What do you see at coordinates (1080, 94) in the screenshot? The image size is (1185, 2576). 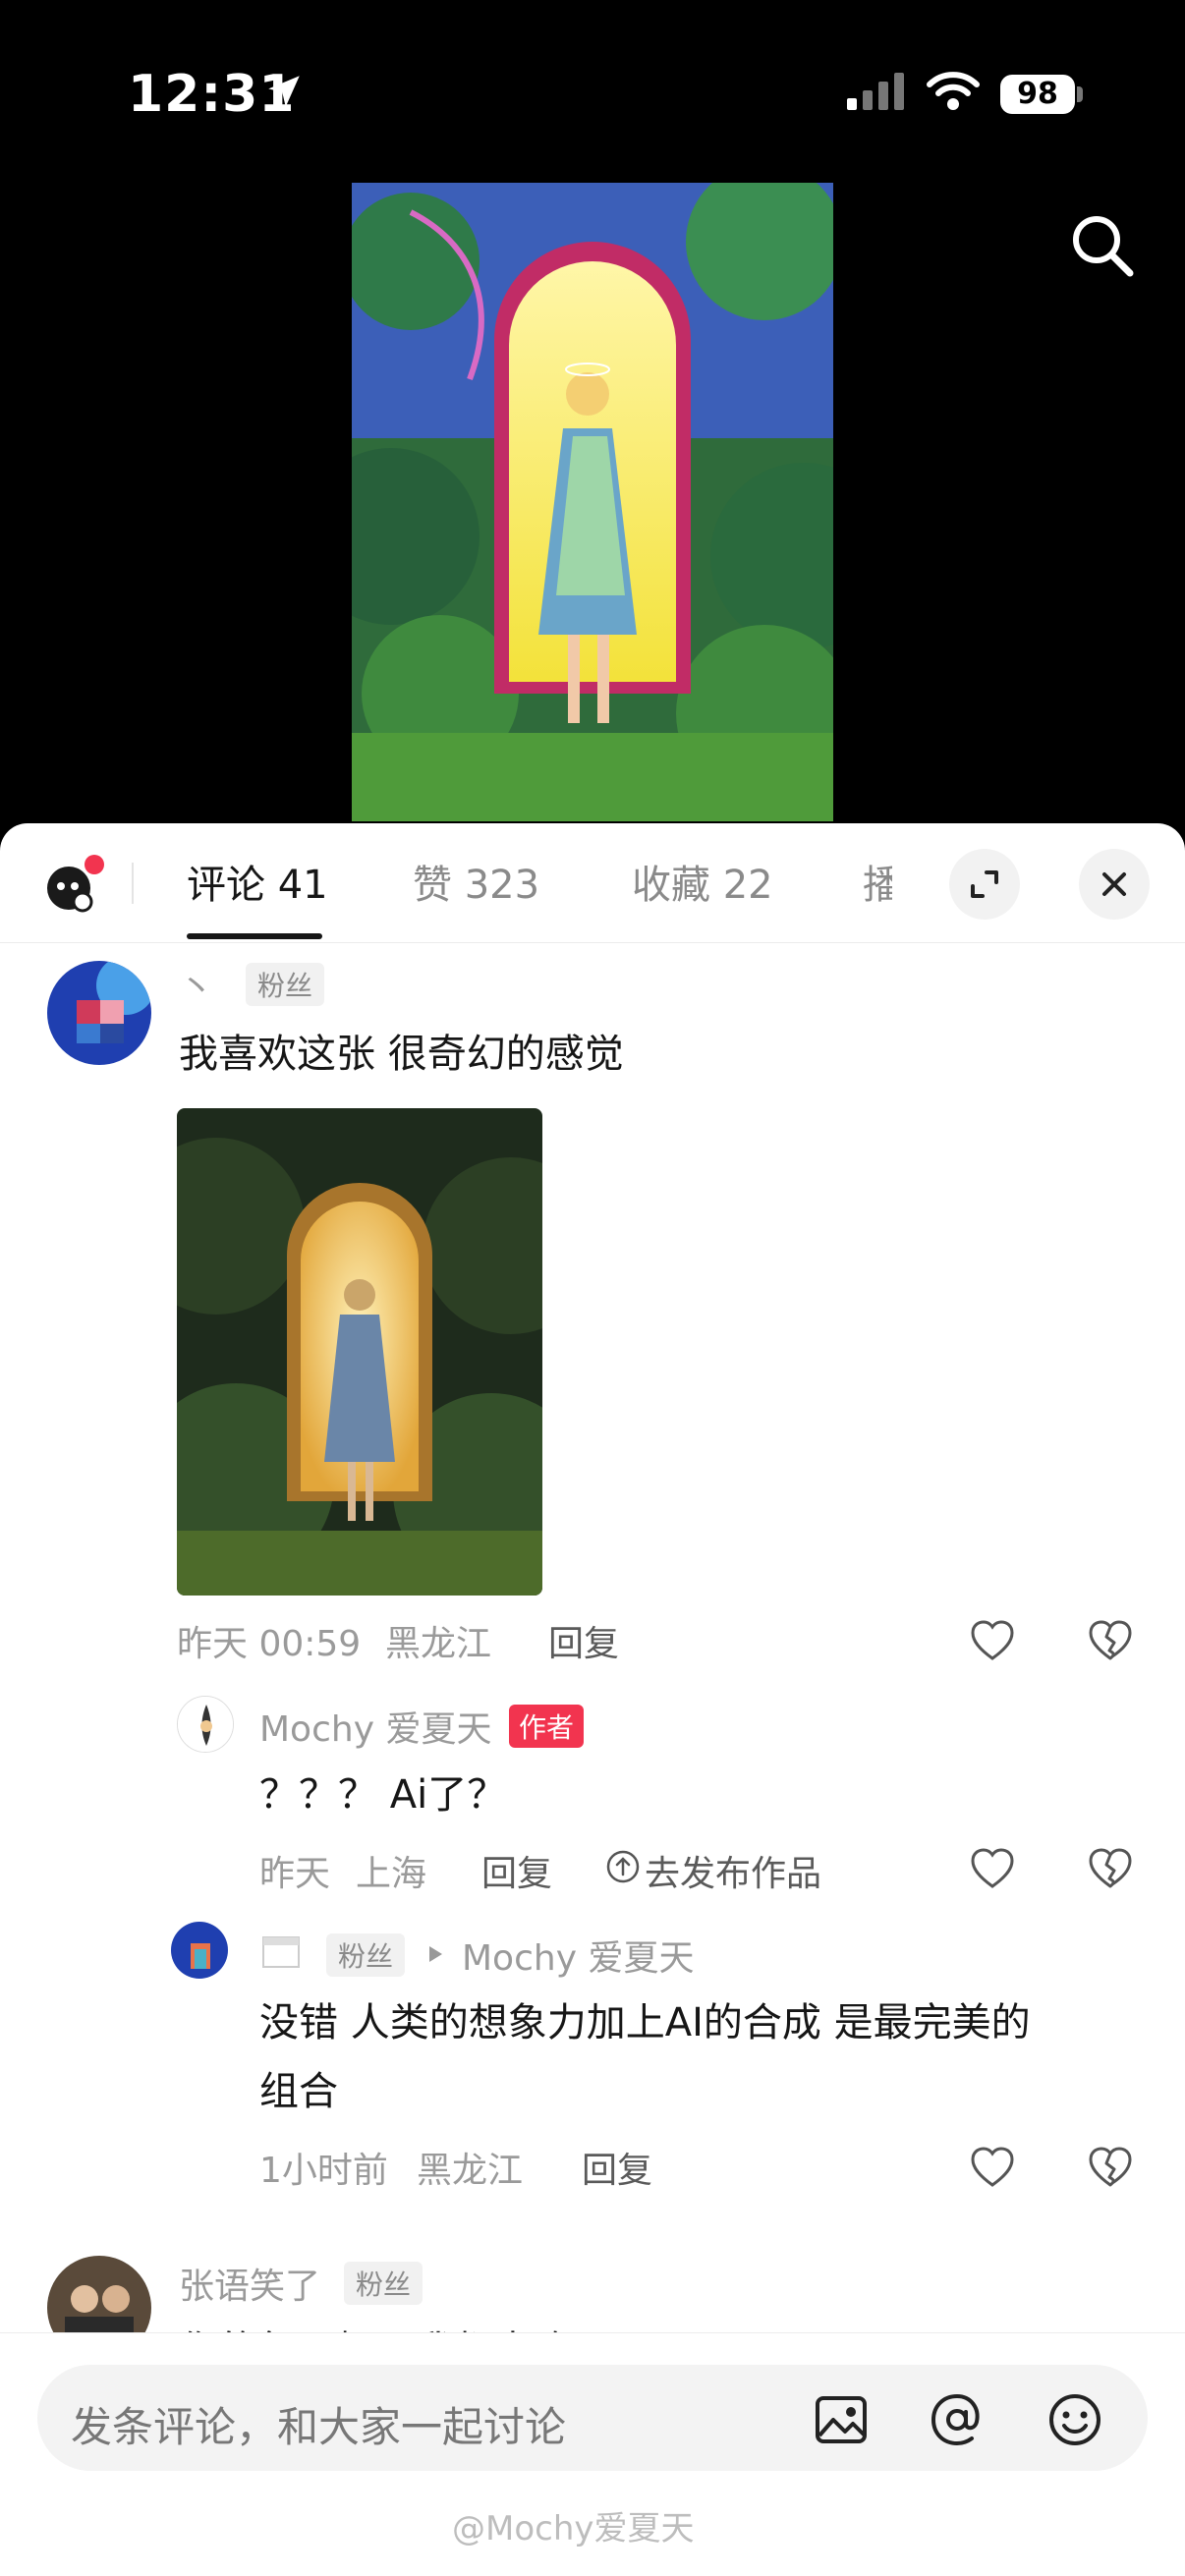 I see `battery-tip` at bounding box center [1080, 94].